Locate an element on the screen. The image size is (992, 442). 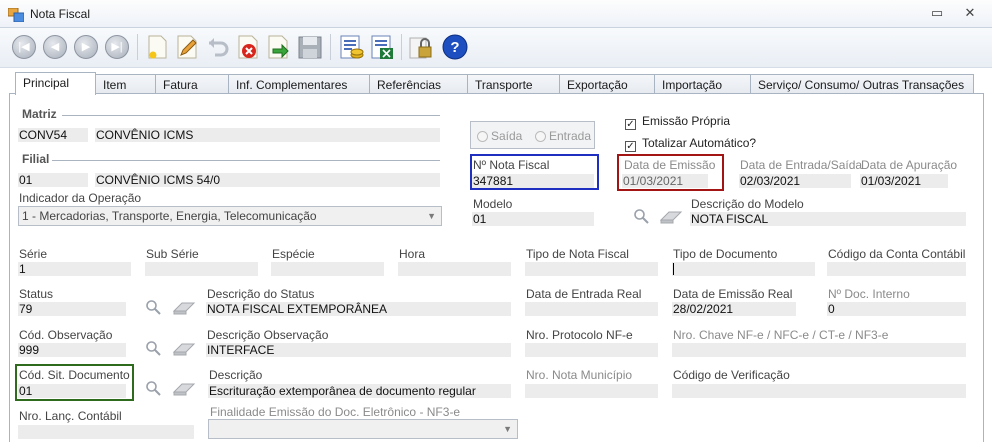
tab-servico-consumo: Serviço/ Consumo/ Outras Transações is located at coordinates (862, 84).